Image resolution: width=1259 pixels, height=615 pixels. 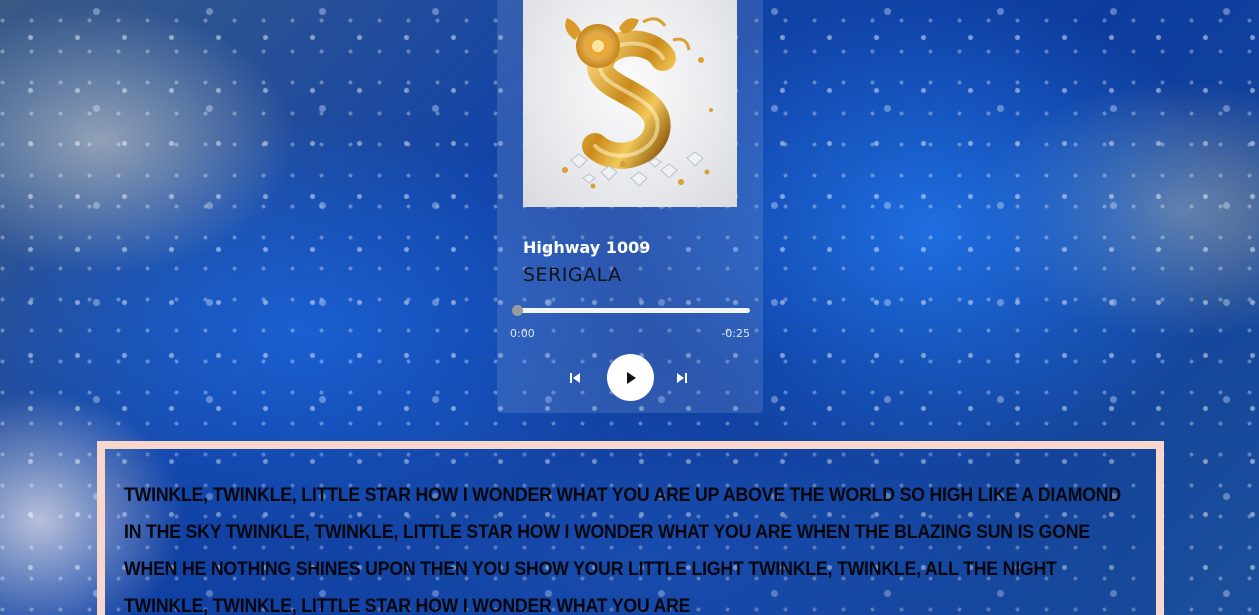 I want to click on time-elapsed: 0:00, so click(x=522, y=333).